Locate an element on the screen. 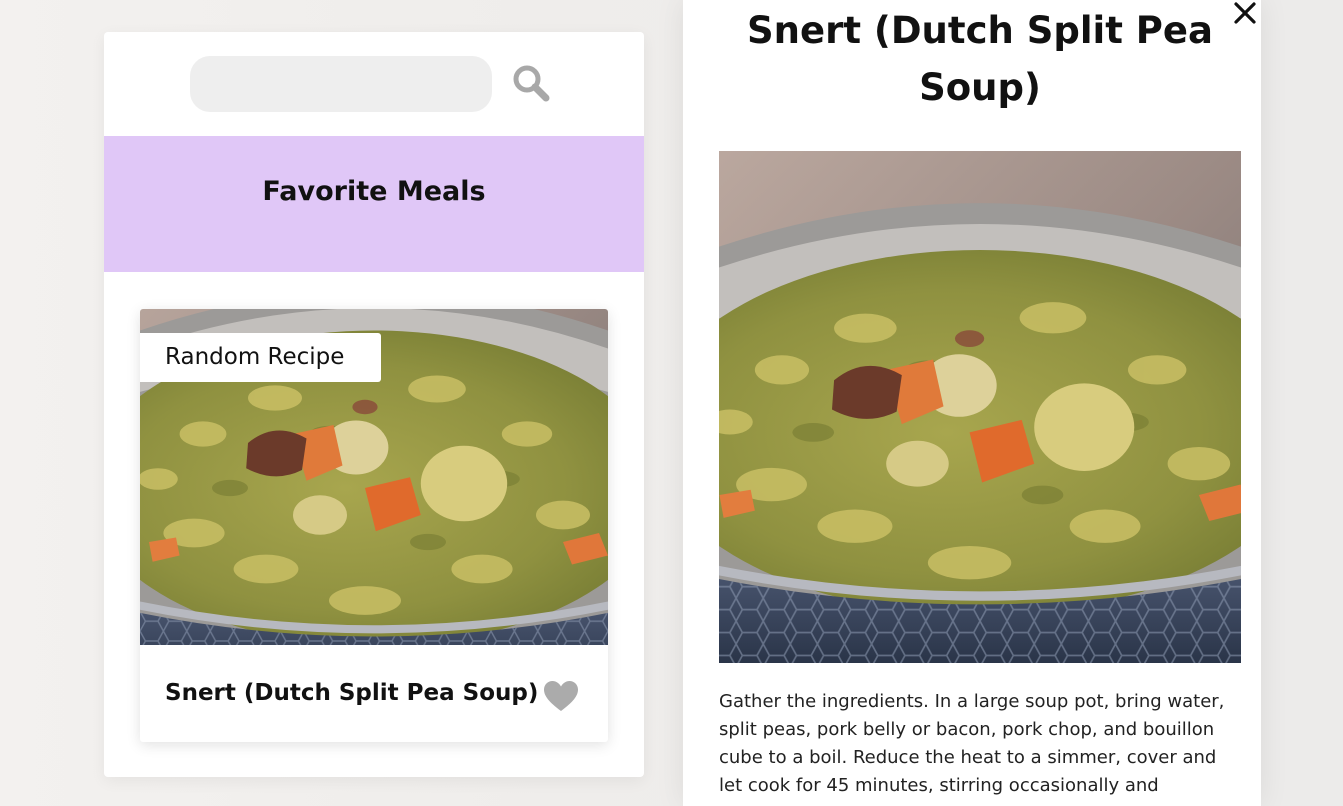 Image resolution: width=1343 pixels, height=806 pixels. heart-icon is located at coordinates (561, 696).